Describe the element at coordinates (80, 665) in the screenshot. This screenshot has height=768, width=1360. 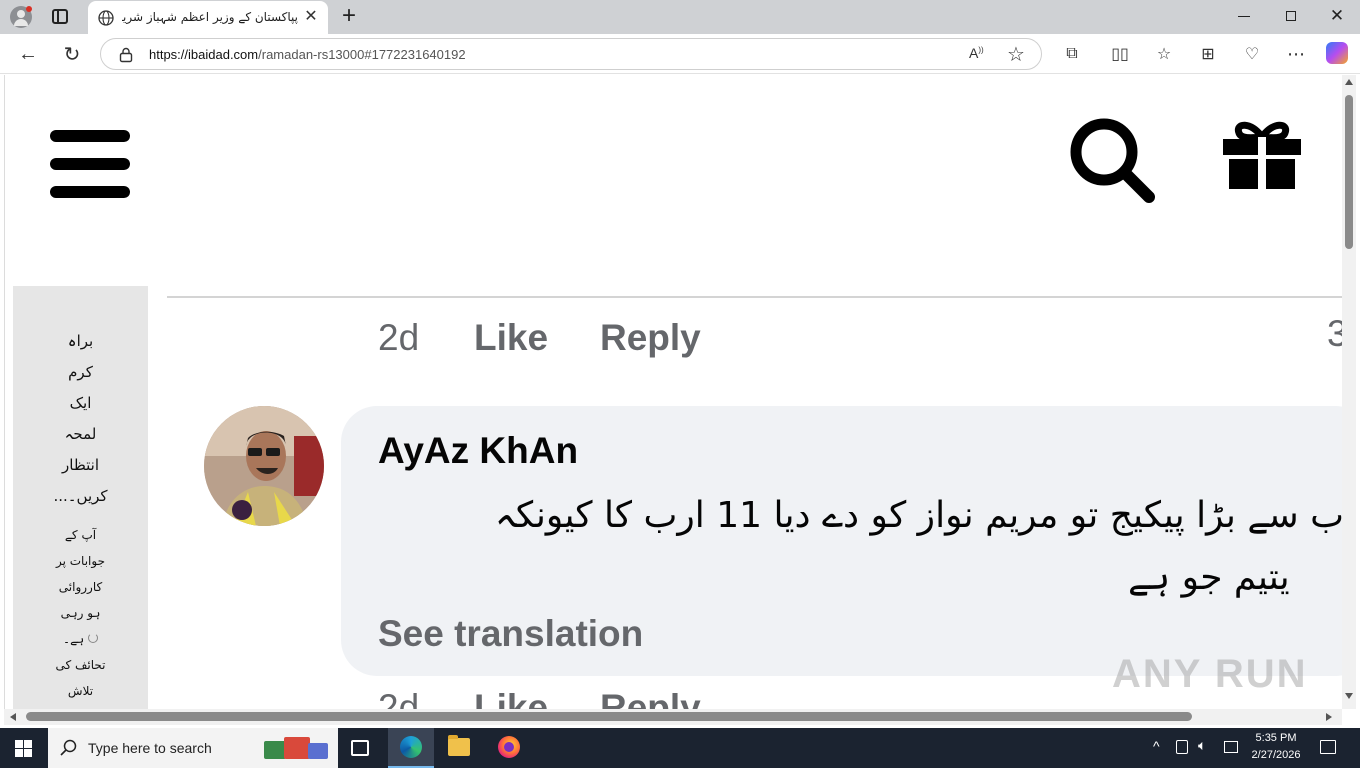
I see `status-line: تحائف کی` at that location.